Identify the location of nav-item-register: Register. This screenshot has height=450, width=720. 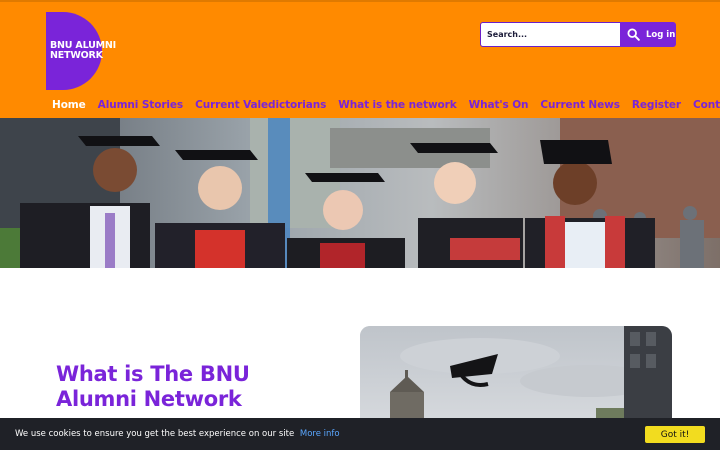
(656, 105).